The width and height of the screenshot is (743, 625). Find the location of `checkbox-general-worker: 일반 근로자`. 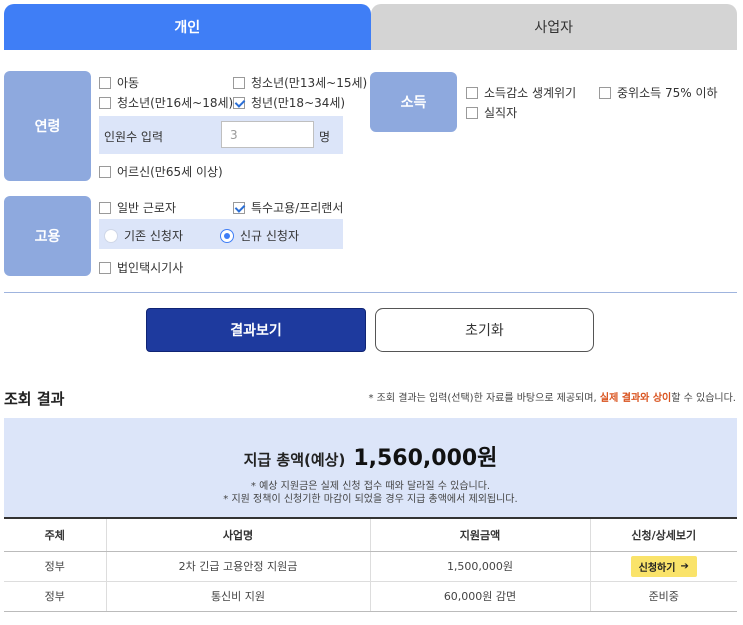

checkbox-general-worker: 일반 근로자 is located at coordinates (137, 207).